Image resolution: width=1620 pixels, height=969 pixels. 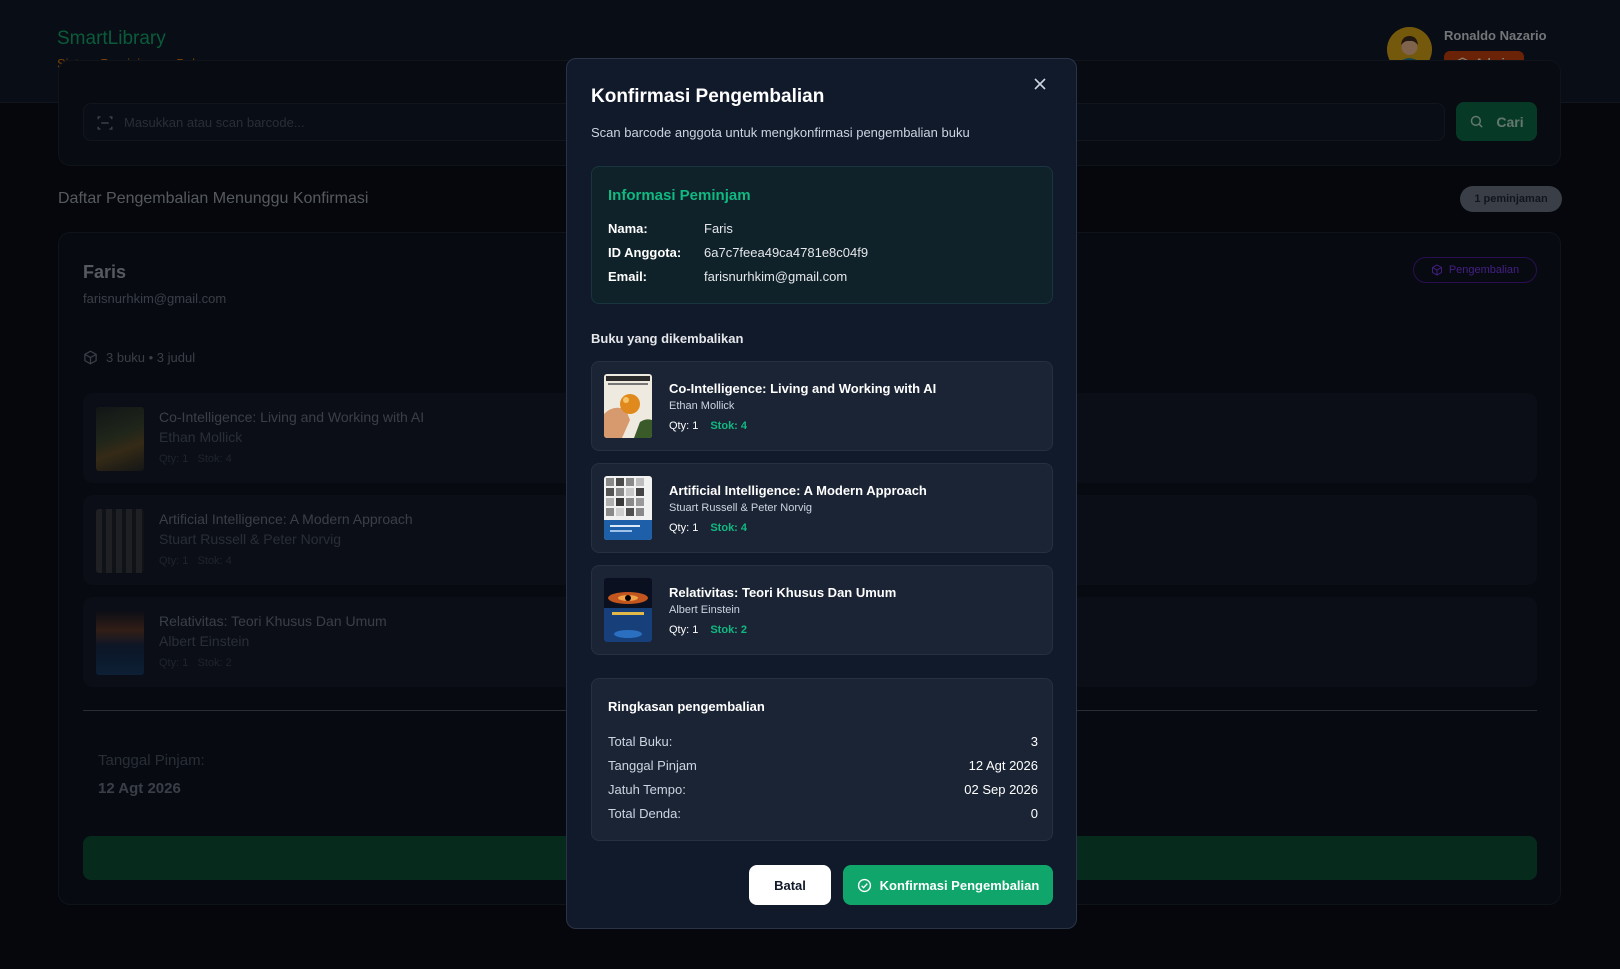 I want to click on summary-label: Total Denda:, so click(x=644, y=813).